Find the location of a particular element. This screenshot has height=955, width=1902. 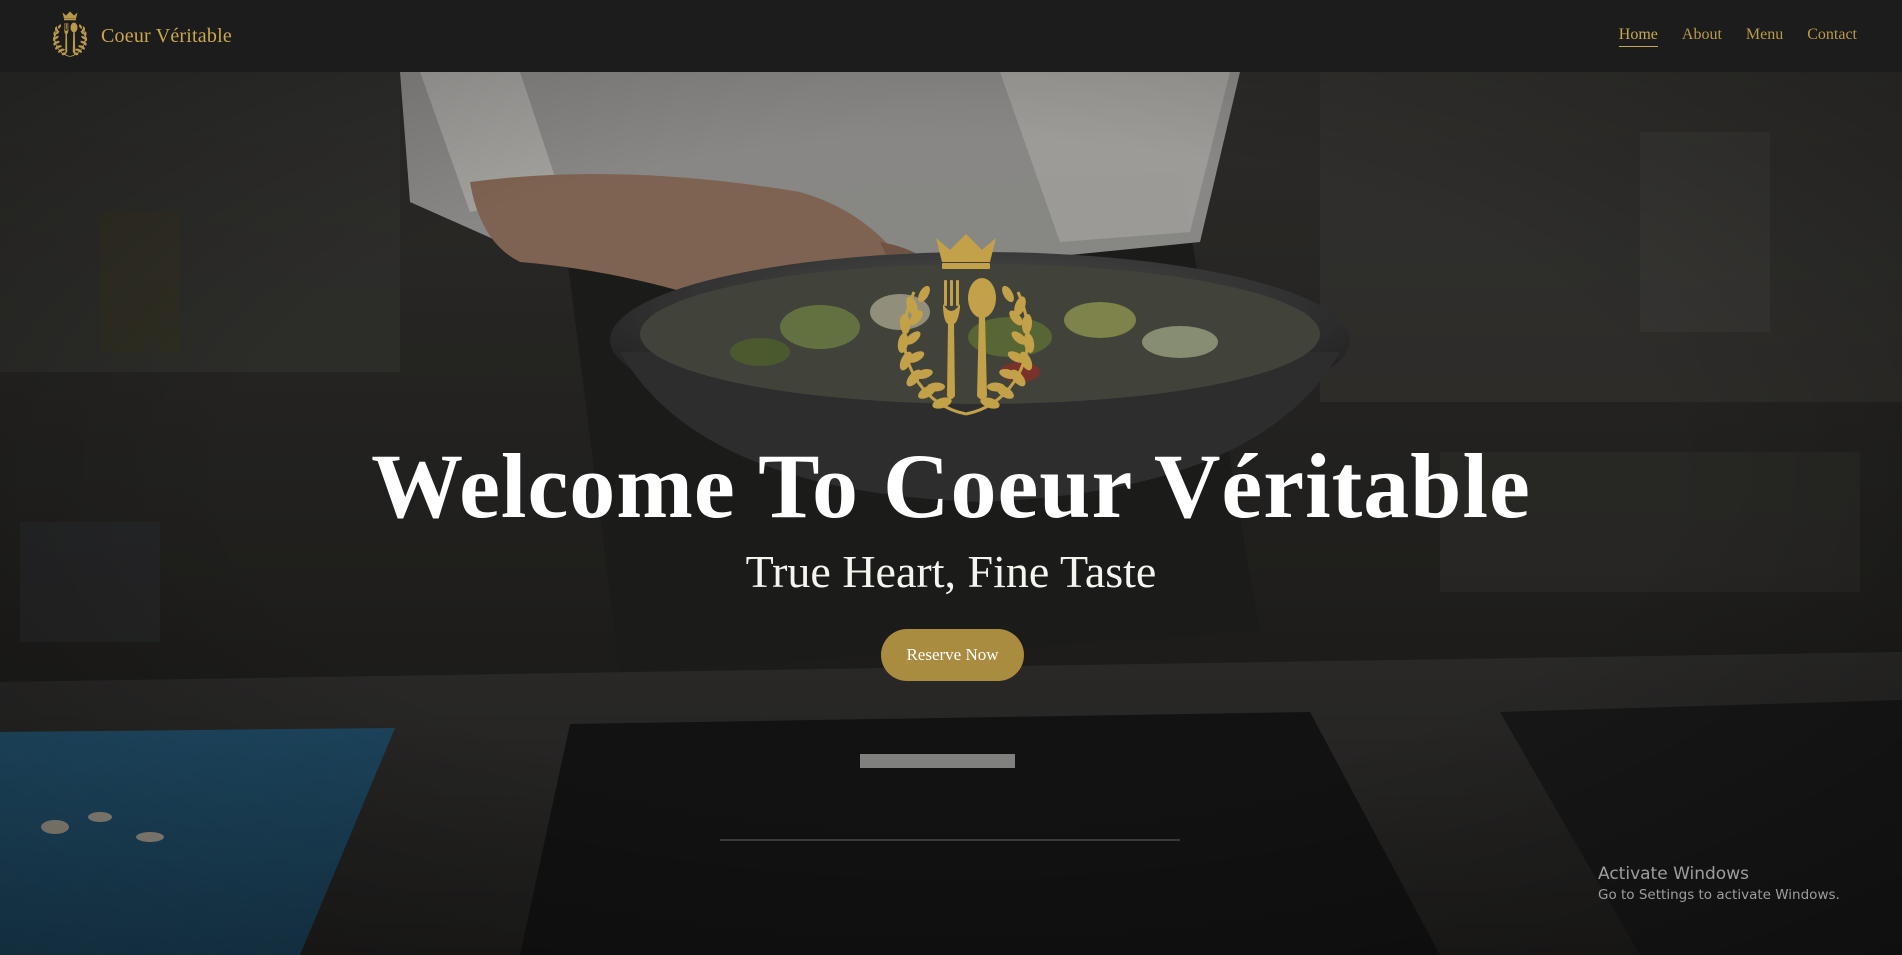

nav-link-contact: Contact is located at coordinates (1832, 36).